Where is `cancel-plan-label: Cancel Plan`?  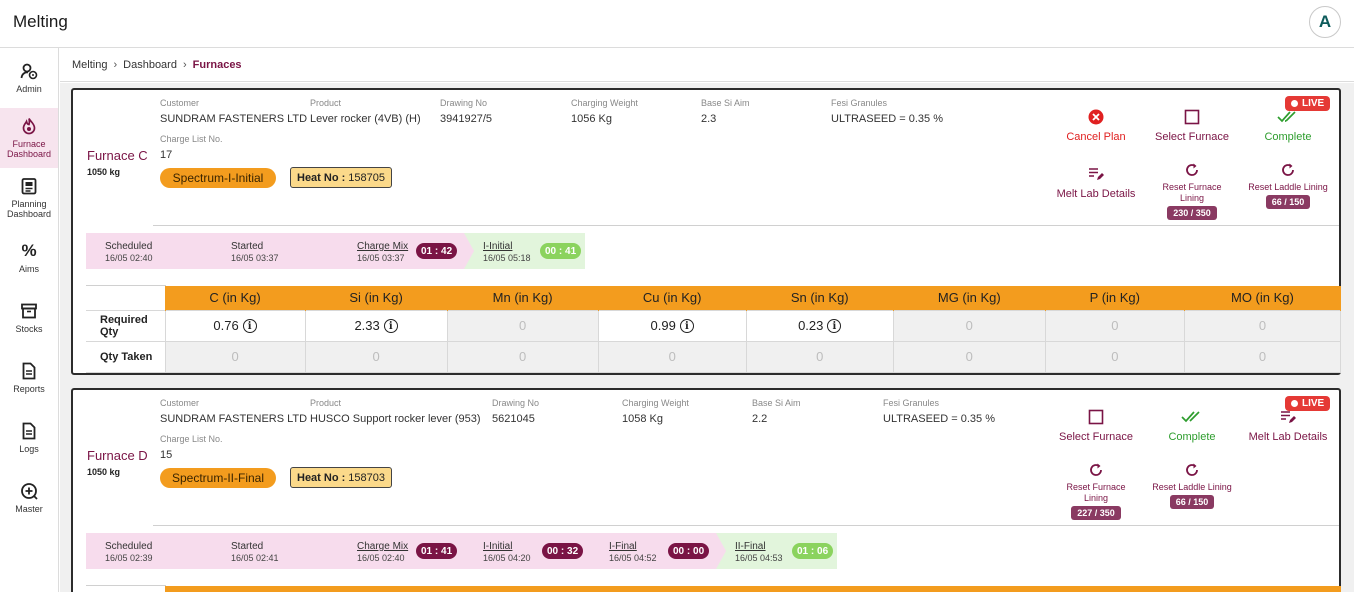 cancel-plan-label: Cancel Plan is located at coordinates (1096, 137).